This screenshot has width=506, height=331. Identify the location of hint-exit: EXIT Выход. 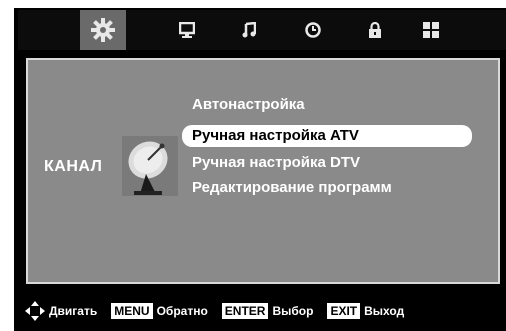
(365, 311).